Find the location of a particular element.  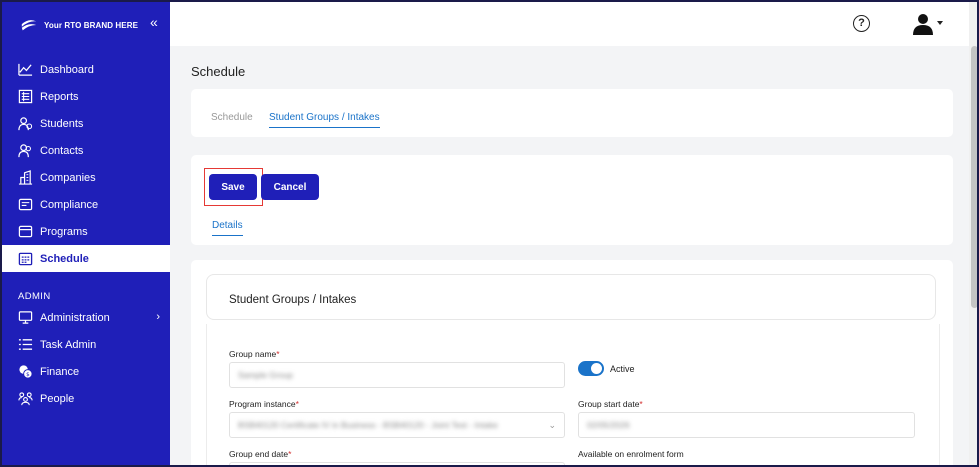

group-start-date-label: Group start date* is located at coordinates (610, 404).